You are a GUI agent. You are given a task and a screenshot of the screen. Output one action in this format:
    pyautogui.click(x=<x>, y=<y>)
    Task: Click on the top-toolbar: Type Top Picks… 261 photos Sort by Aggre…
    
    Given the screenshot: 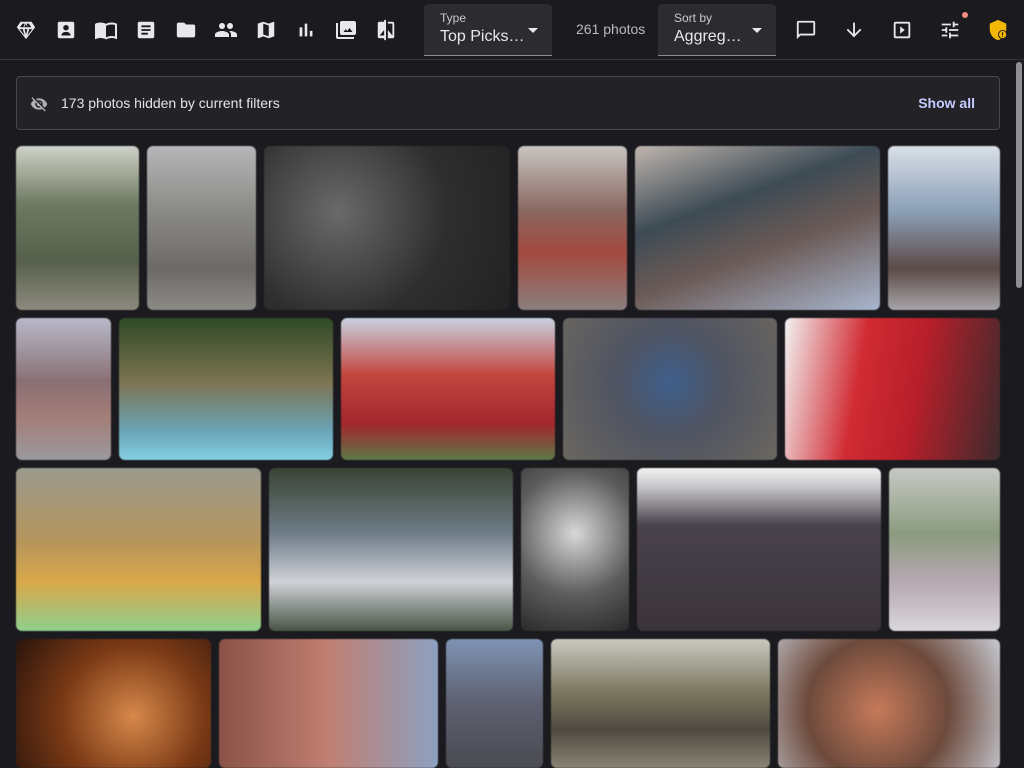 What is the action you would take?
    pyautogui.click(x=512, y=30)
    